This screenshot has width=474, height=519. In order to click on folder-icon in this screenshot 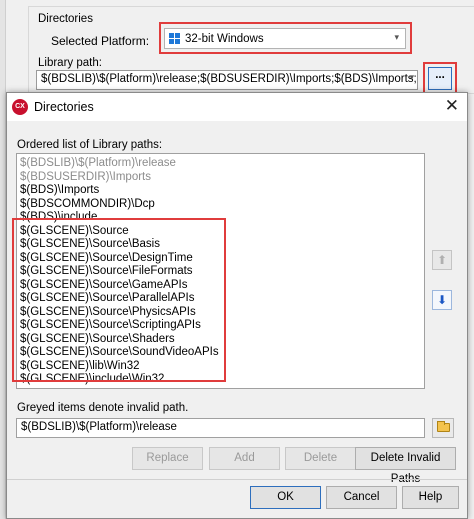, I will do `click(443, 426)`.